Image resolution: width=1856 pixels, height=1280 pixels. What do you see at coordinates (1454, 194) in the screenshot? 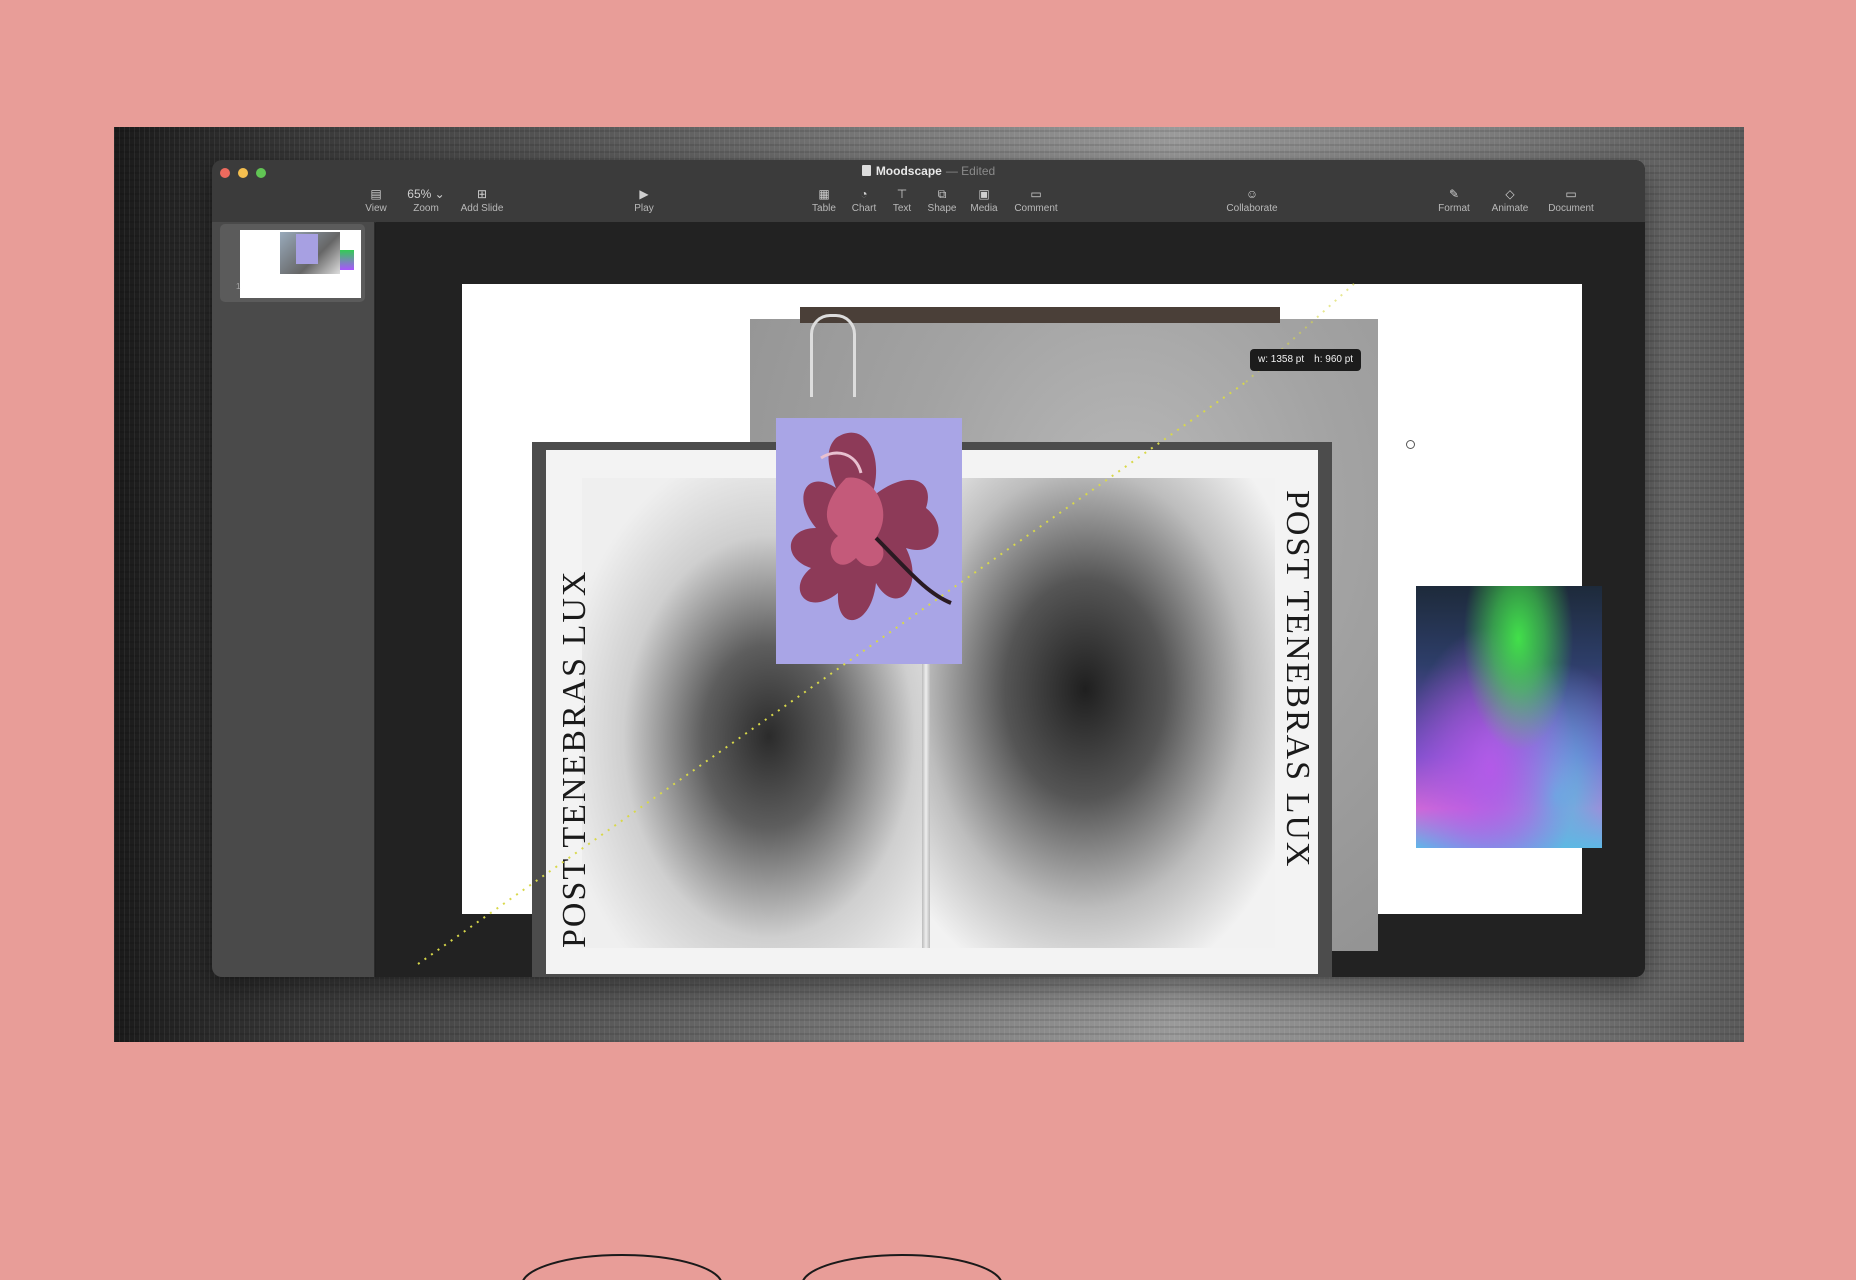
I see `paintbrush-icon: ✎` at bounding box center [1454, 194].